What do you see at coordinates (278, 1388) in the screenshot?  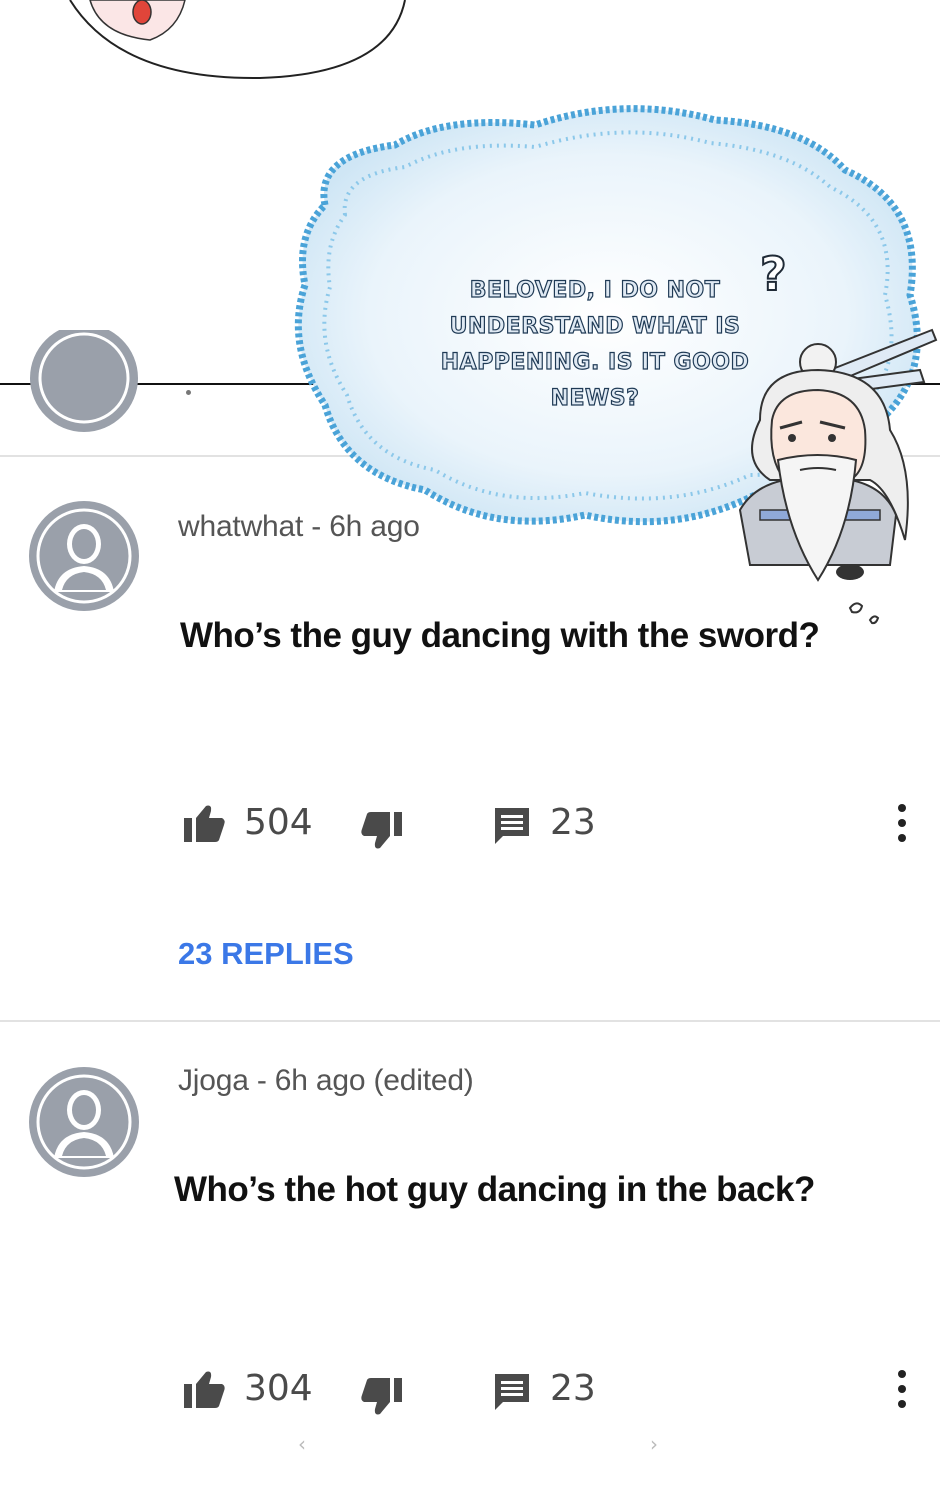 I see `like-count: 304` at bounding box center [278, 1388].